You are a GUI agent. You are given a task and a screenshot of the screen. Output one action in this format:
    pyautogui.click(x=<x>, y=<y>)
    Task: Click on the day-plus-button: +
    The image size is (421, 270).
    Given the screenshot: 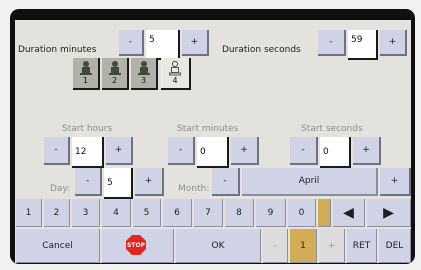 What is the action you would take?
    pyautogui.click(x=149, y=182)
    